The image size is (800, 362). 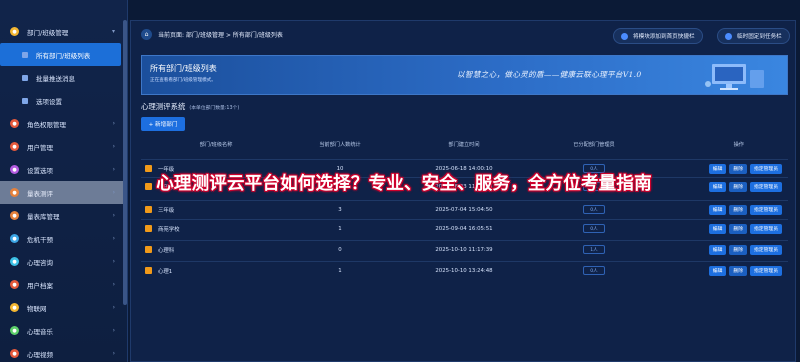 I want to click on col-header-actions: 操作, so click(x=738, y=145).